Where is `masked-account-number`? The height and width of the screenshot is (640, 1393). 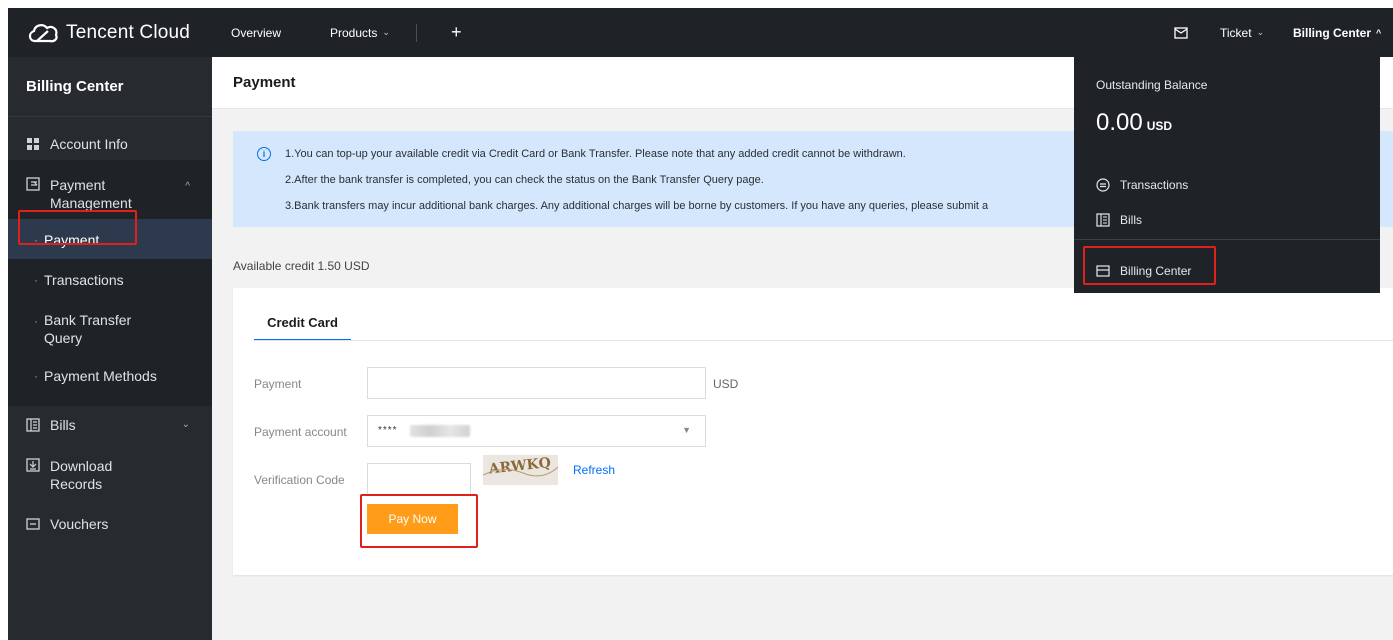 masked-account-number is located at coordinates (440, 431).